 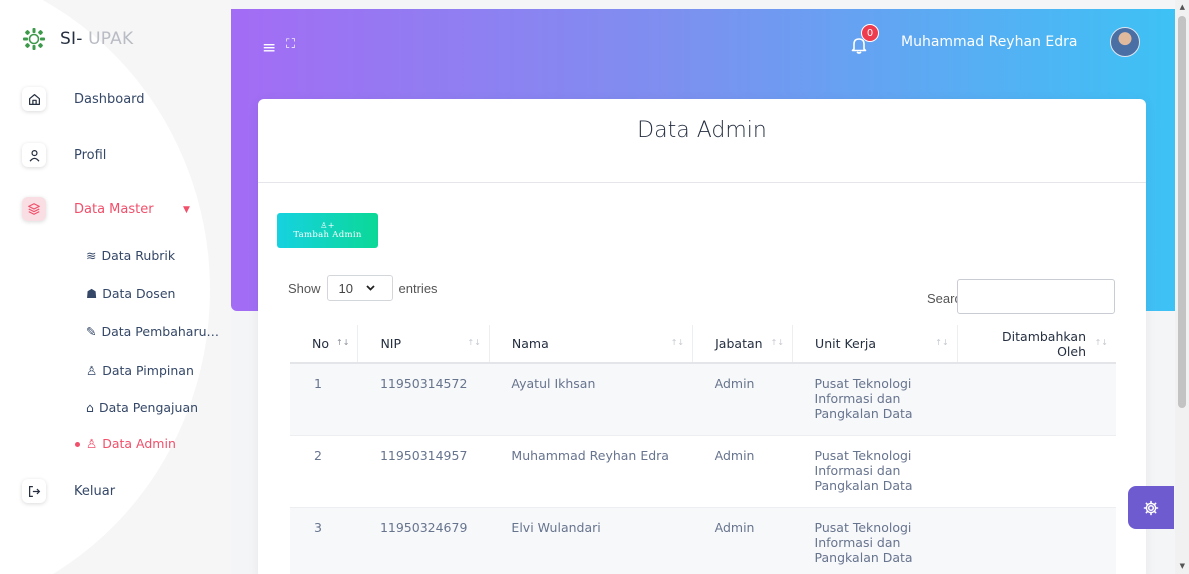 I want to click on menu-icon: ≡, so click(x=269, y=48).